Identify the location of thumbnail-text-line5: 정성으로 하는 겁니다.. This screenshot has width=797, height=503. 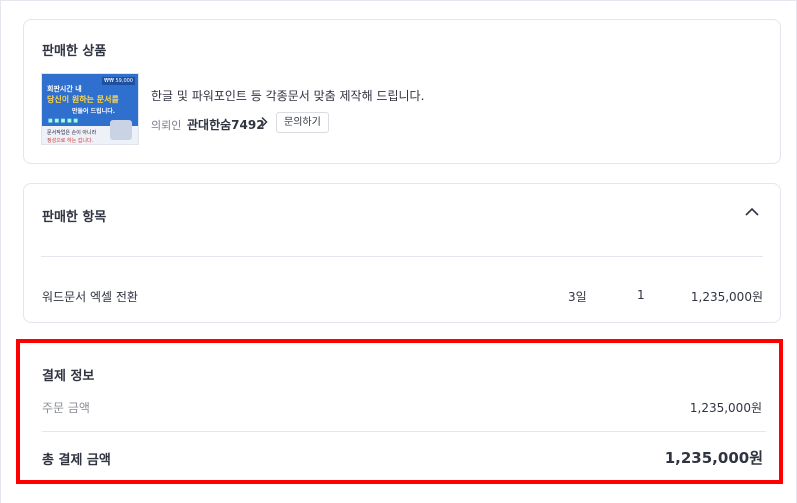
(70, 141).